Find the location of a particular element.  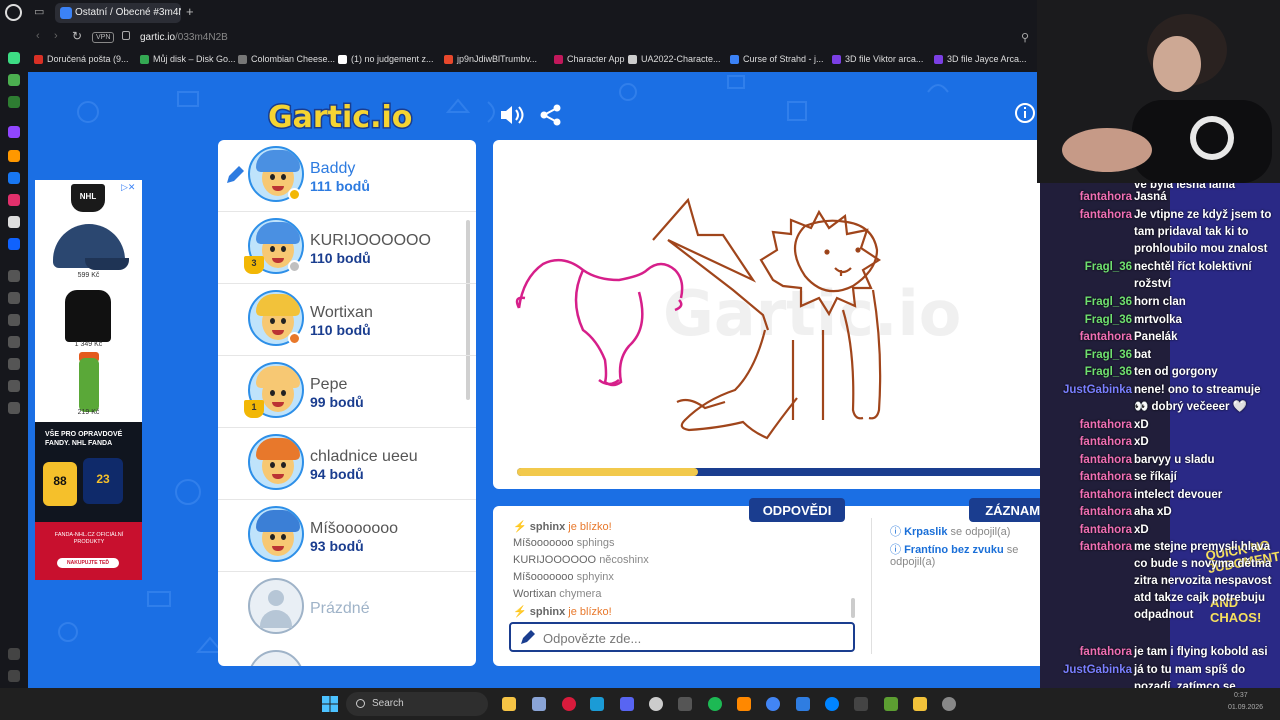

tray-time: 0:37 is located at coordinates (1241, 695).